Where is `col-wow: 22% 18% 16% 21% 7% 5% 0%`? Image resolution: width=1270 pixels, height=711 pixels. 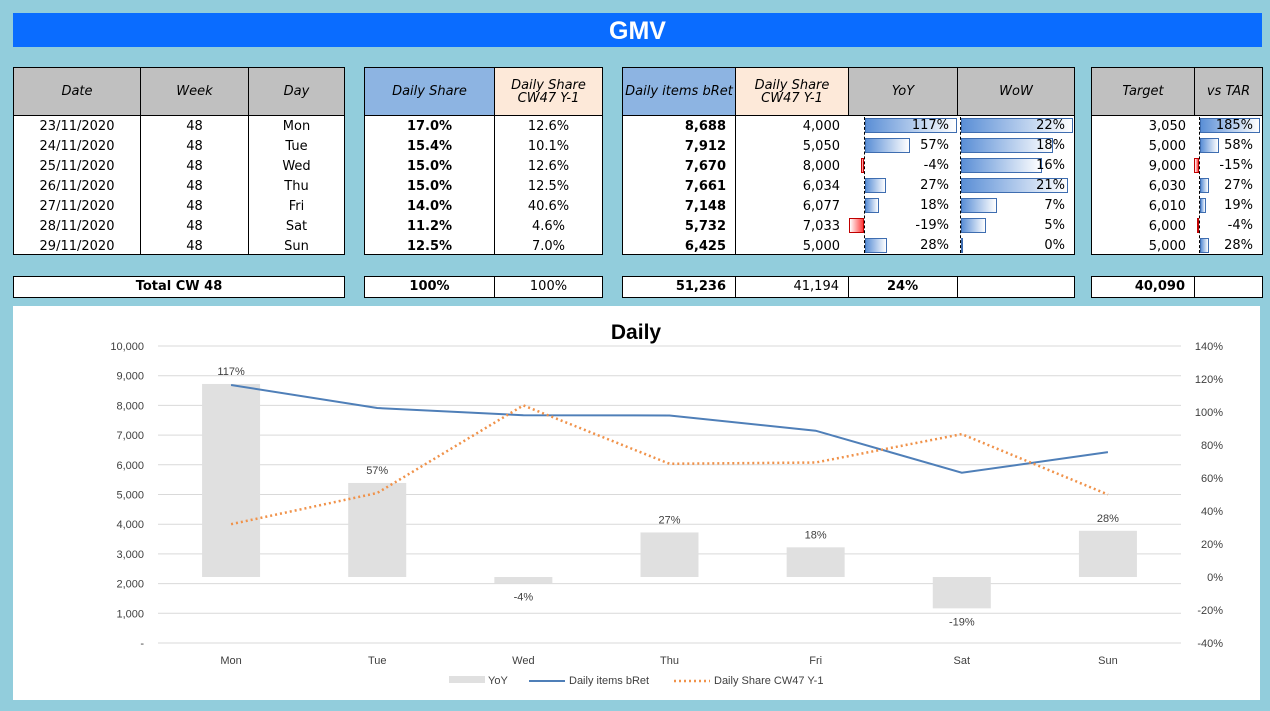 col-wow: 22% 18% 16% 21% 7% 5% 0% is located at coordinates (1016, 185).